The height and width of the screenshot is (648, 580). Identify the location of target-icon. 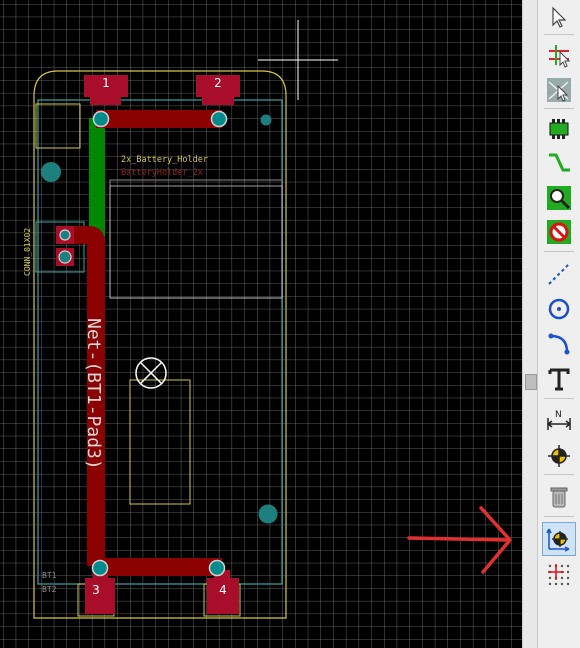
(559, 456).